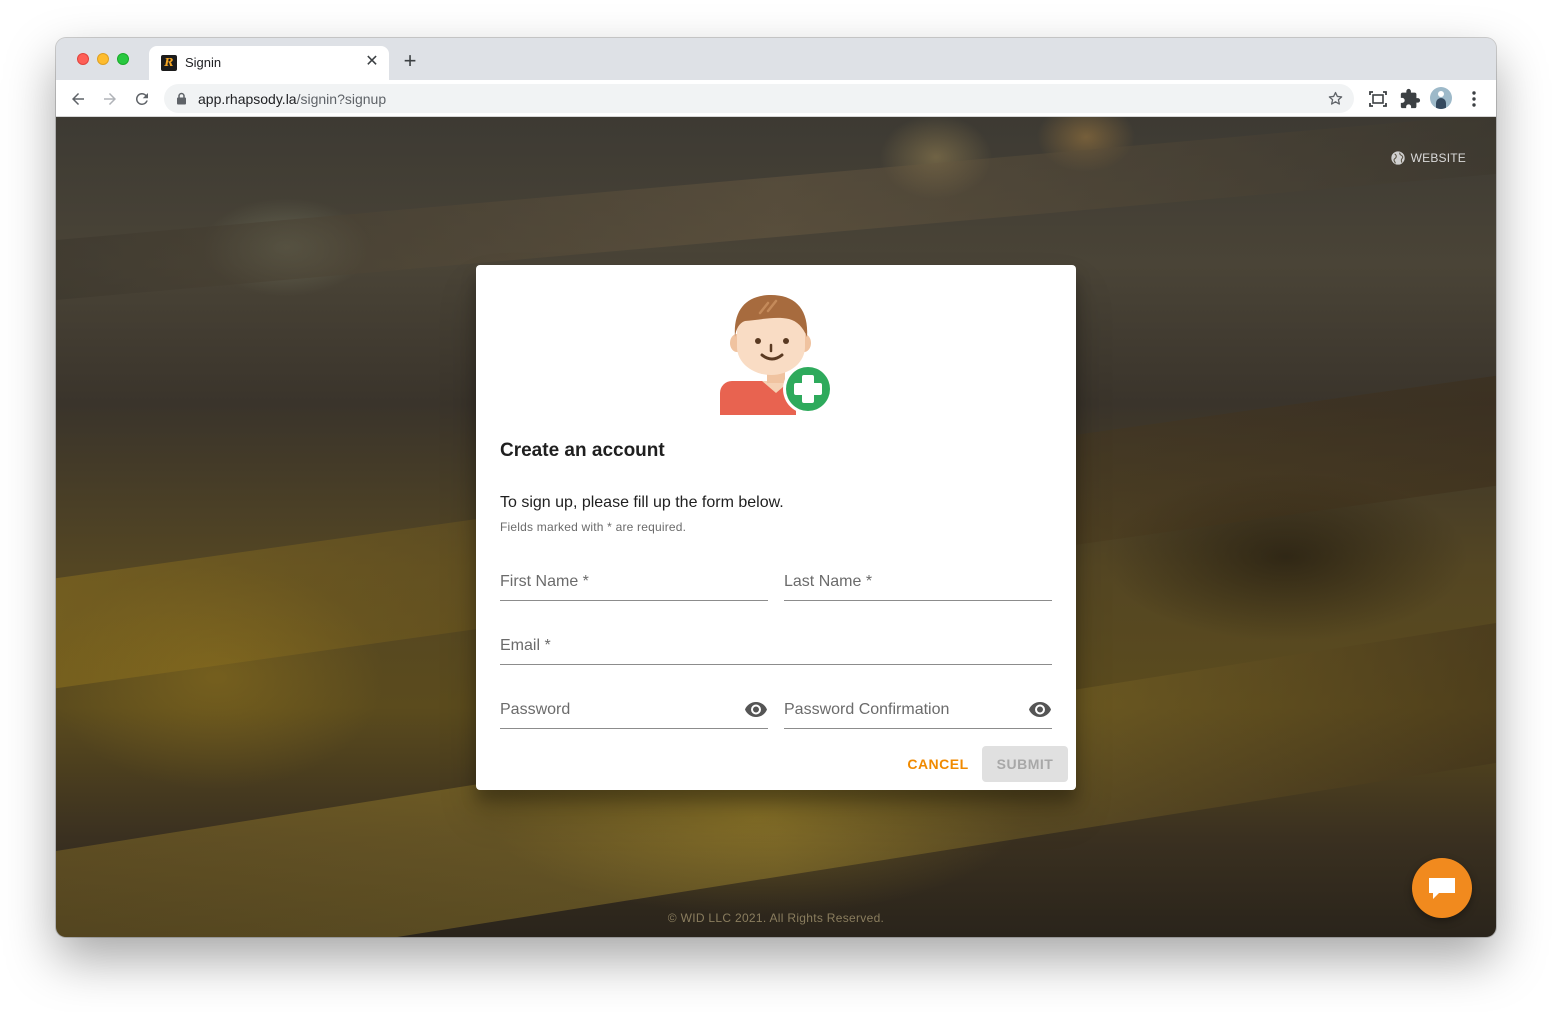 This screenshot has width=1552, height=1012. I want to click on rhapsody-favicon-icon: R, so click(169, 63).